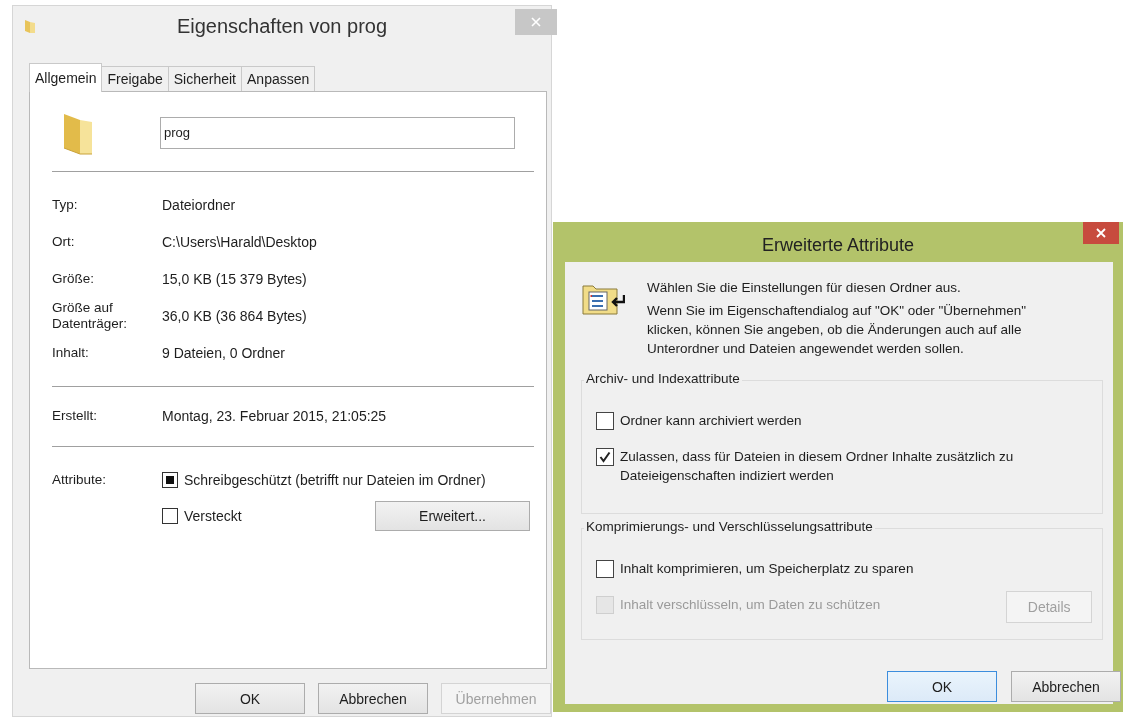  What do you see at coordinates (282, 26) in the screenshot?
I see `window-title: Eigenschaften von prog` at bounding box center [282, 26].